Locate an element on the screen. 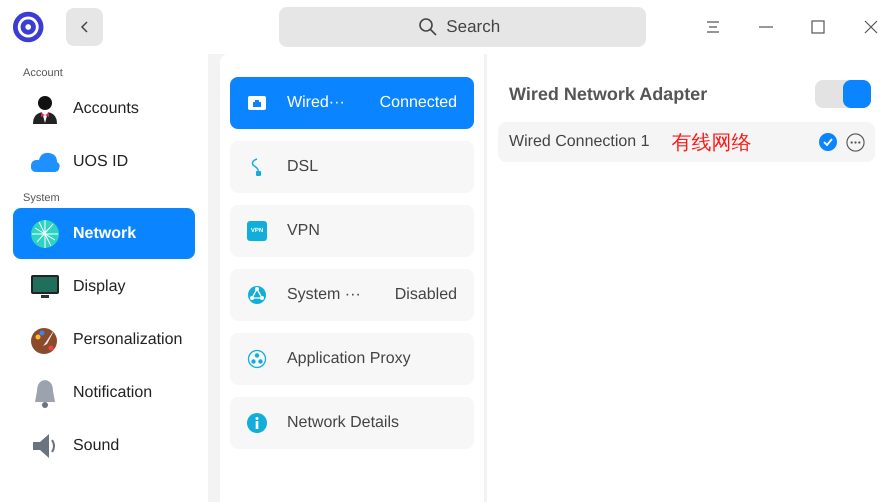 The height and width of the screenshot is (502, 886). network-nodes-icon is located at coordinates (257, 295).